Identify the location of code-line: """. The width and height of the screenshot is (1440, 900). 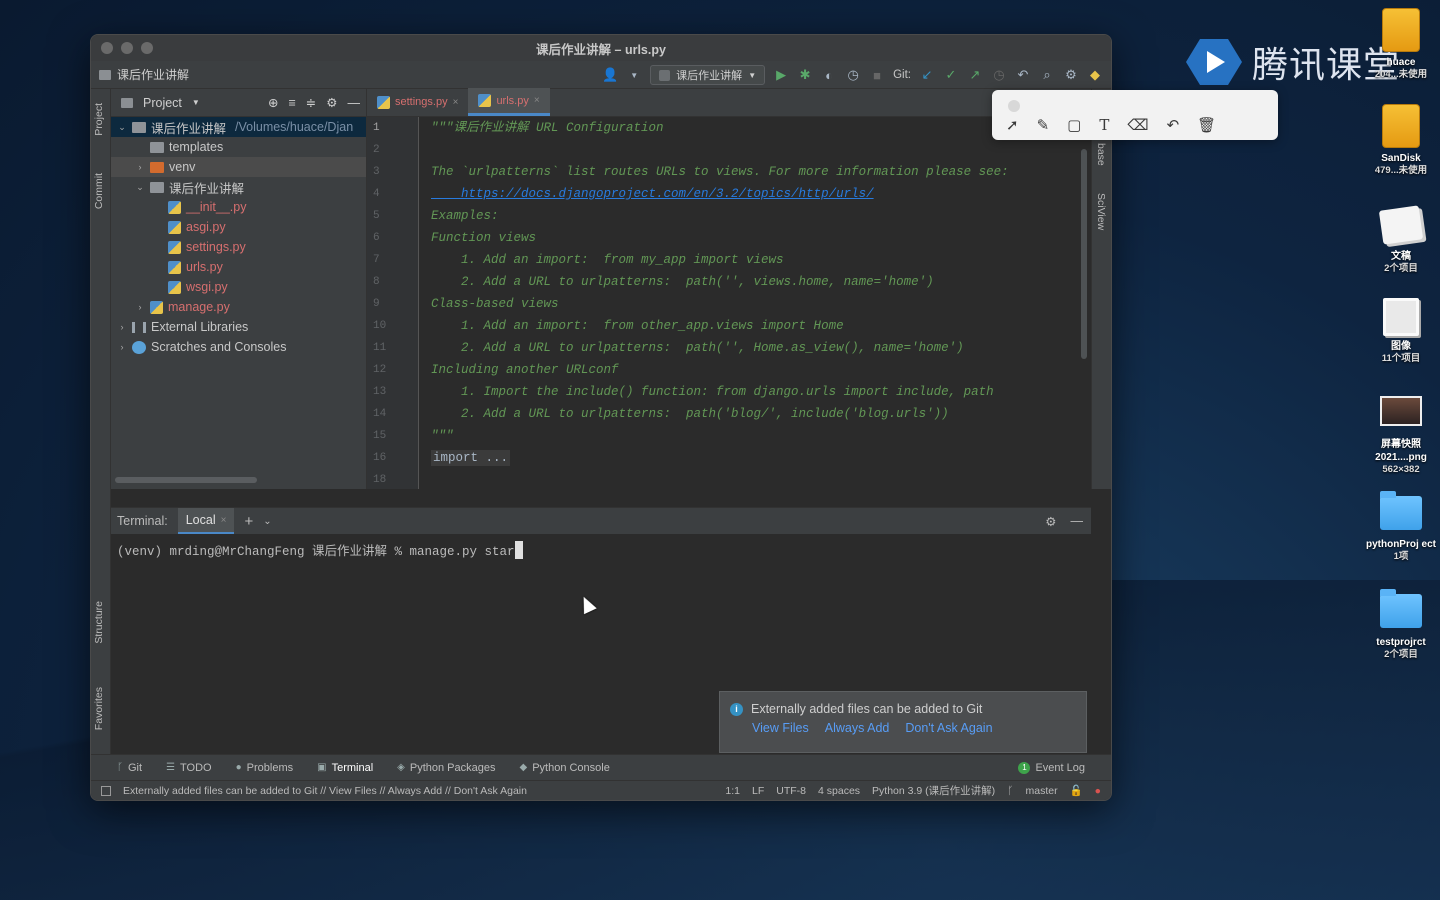
(746, 436).